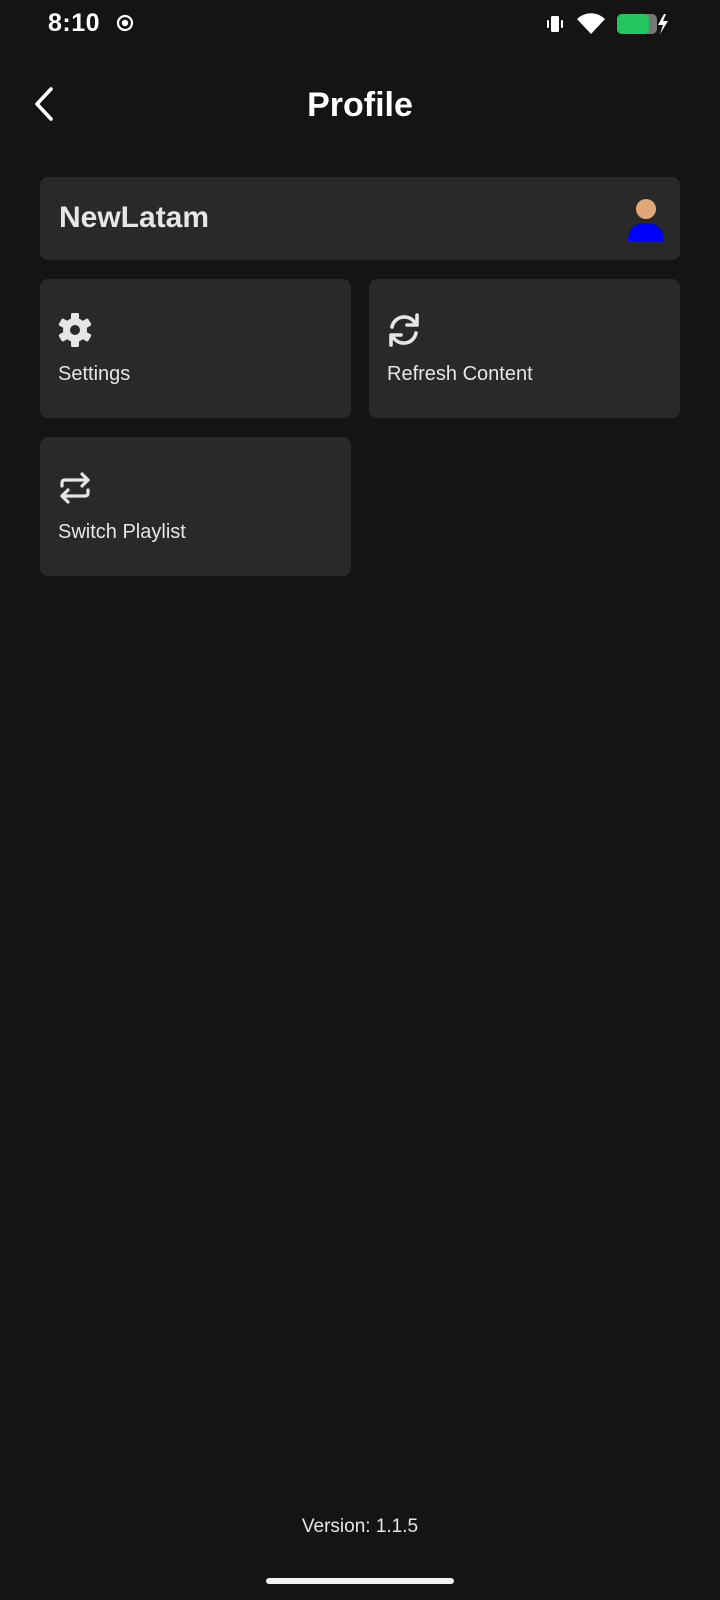 The width and height of the screenshot is (720, 1600). Describe the element at coordinates (591, 23) in the screenshot. I see `wifi-icon` at that location.